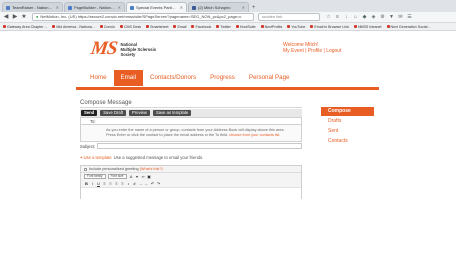 The height and width of the screenshot is (256, 456). Describe the element at coordinates (315, 51) in the screenshot. I see `profile-link: Profile` at that location.